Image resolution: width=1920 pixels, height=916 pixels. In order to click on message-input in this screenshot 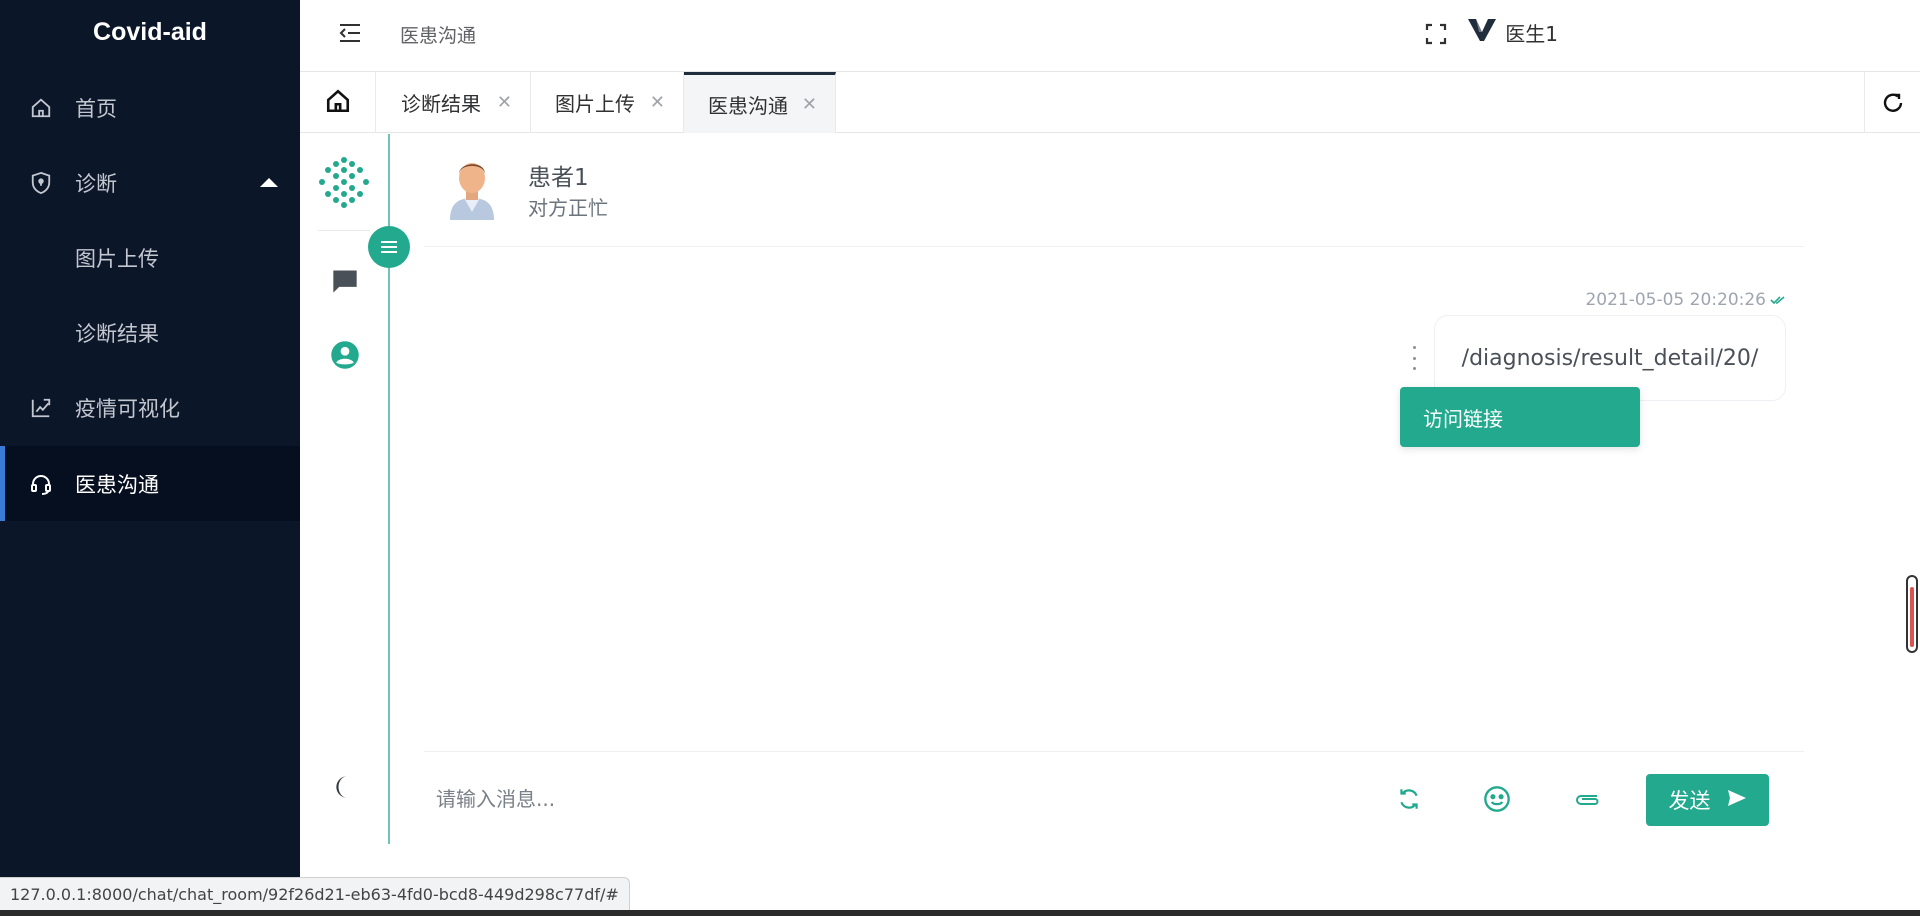, I will do `click(886, 799)`.